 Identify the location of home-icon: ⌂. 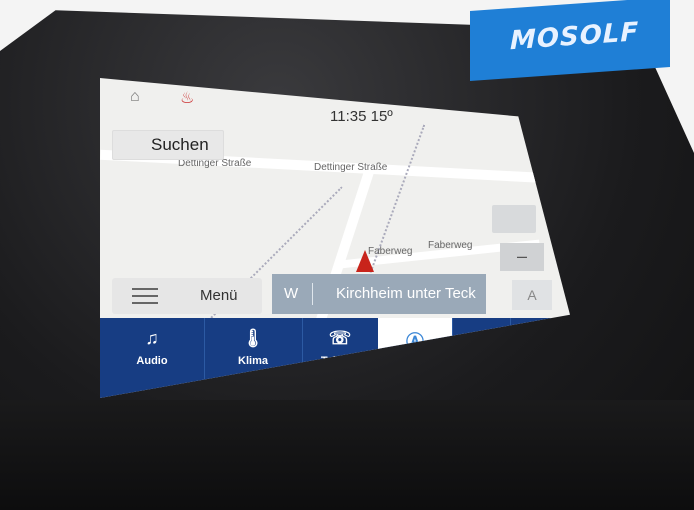
(135, 97).